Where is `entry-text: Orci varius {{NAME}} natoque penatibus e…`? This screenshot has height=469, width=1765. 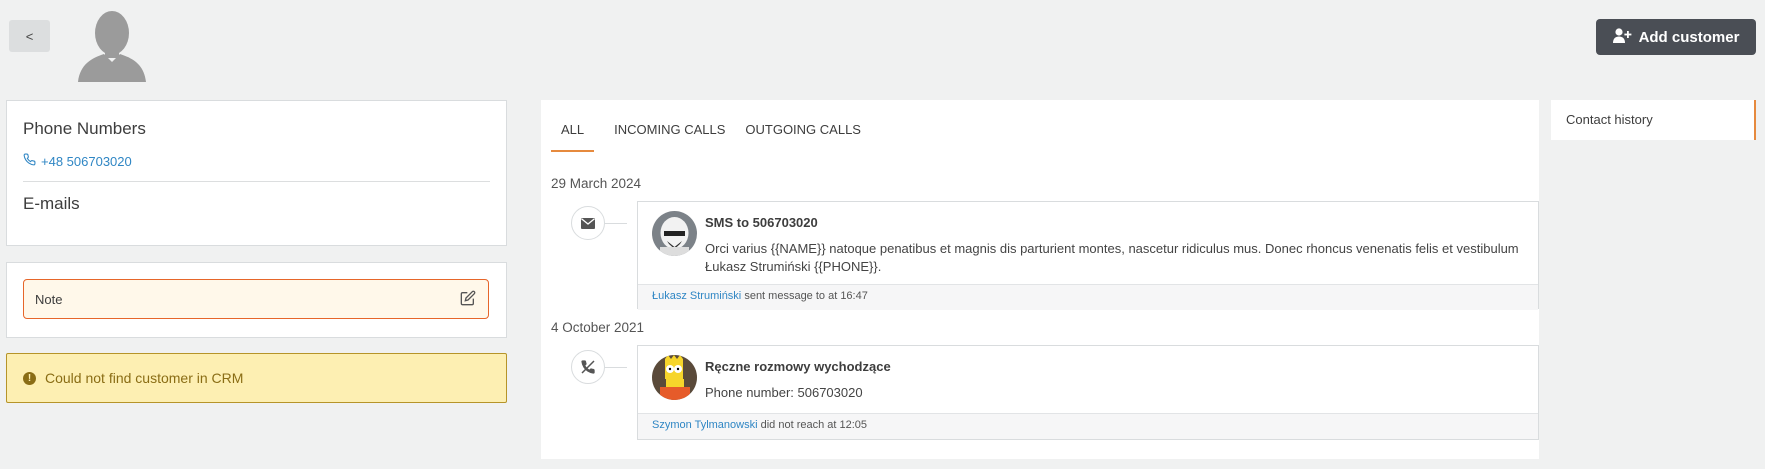 entry-text: Orci varius {{NAME}} natoque penatibus e… is located at coordinates (1112, 257).